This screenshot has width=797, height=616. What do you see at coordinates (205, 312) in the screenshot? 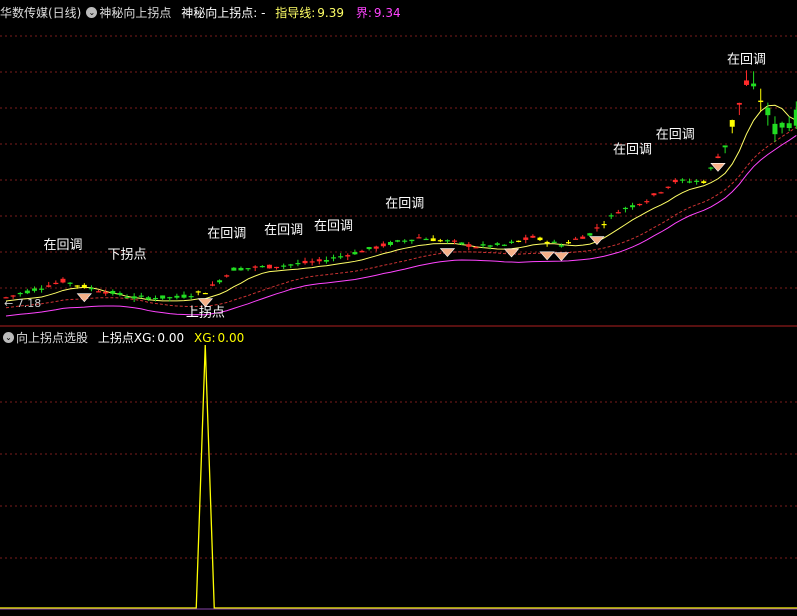
I see `annotation-label: 上拐点` at bounding box center [205, 312].